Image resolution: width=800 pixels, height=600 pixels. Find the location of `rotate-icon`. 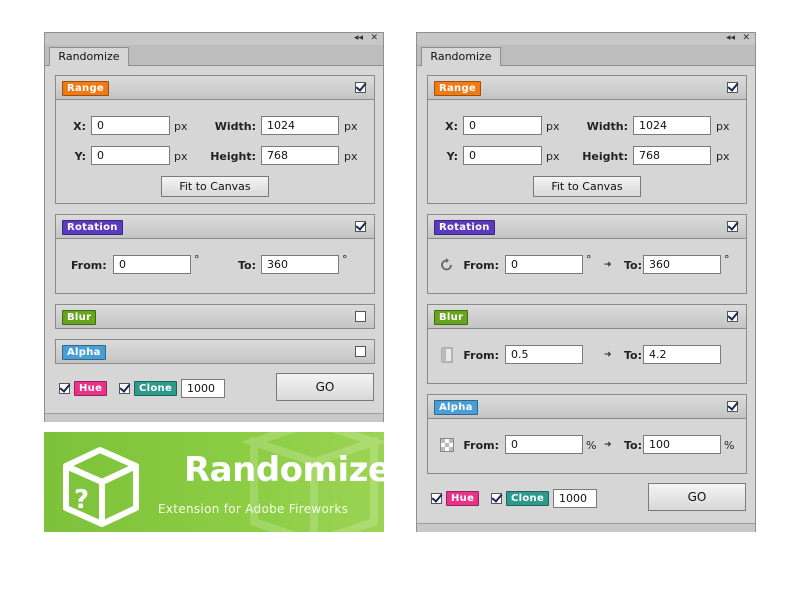

rotate-icon is located at coordinates (446, 264).